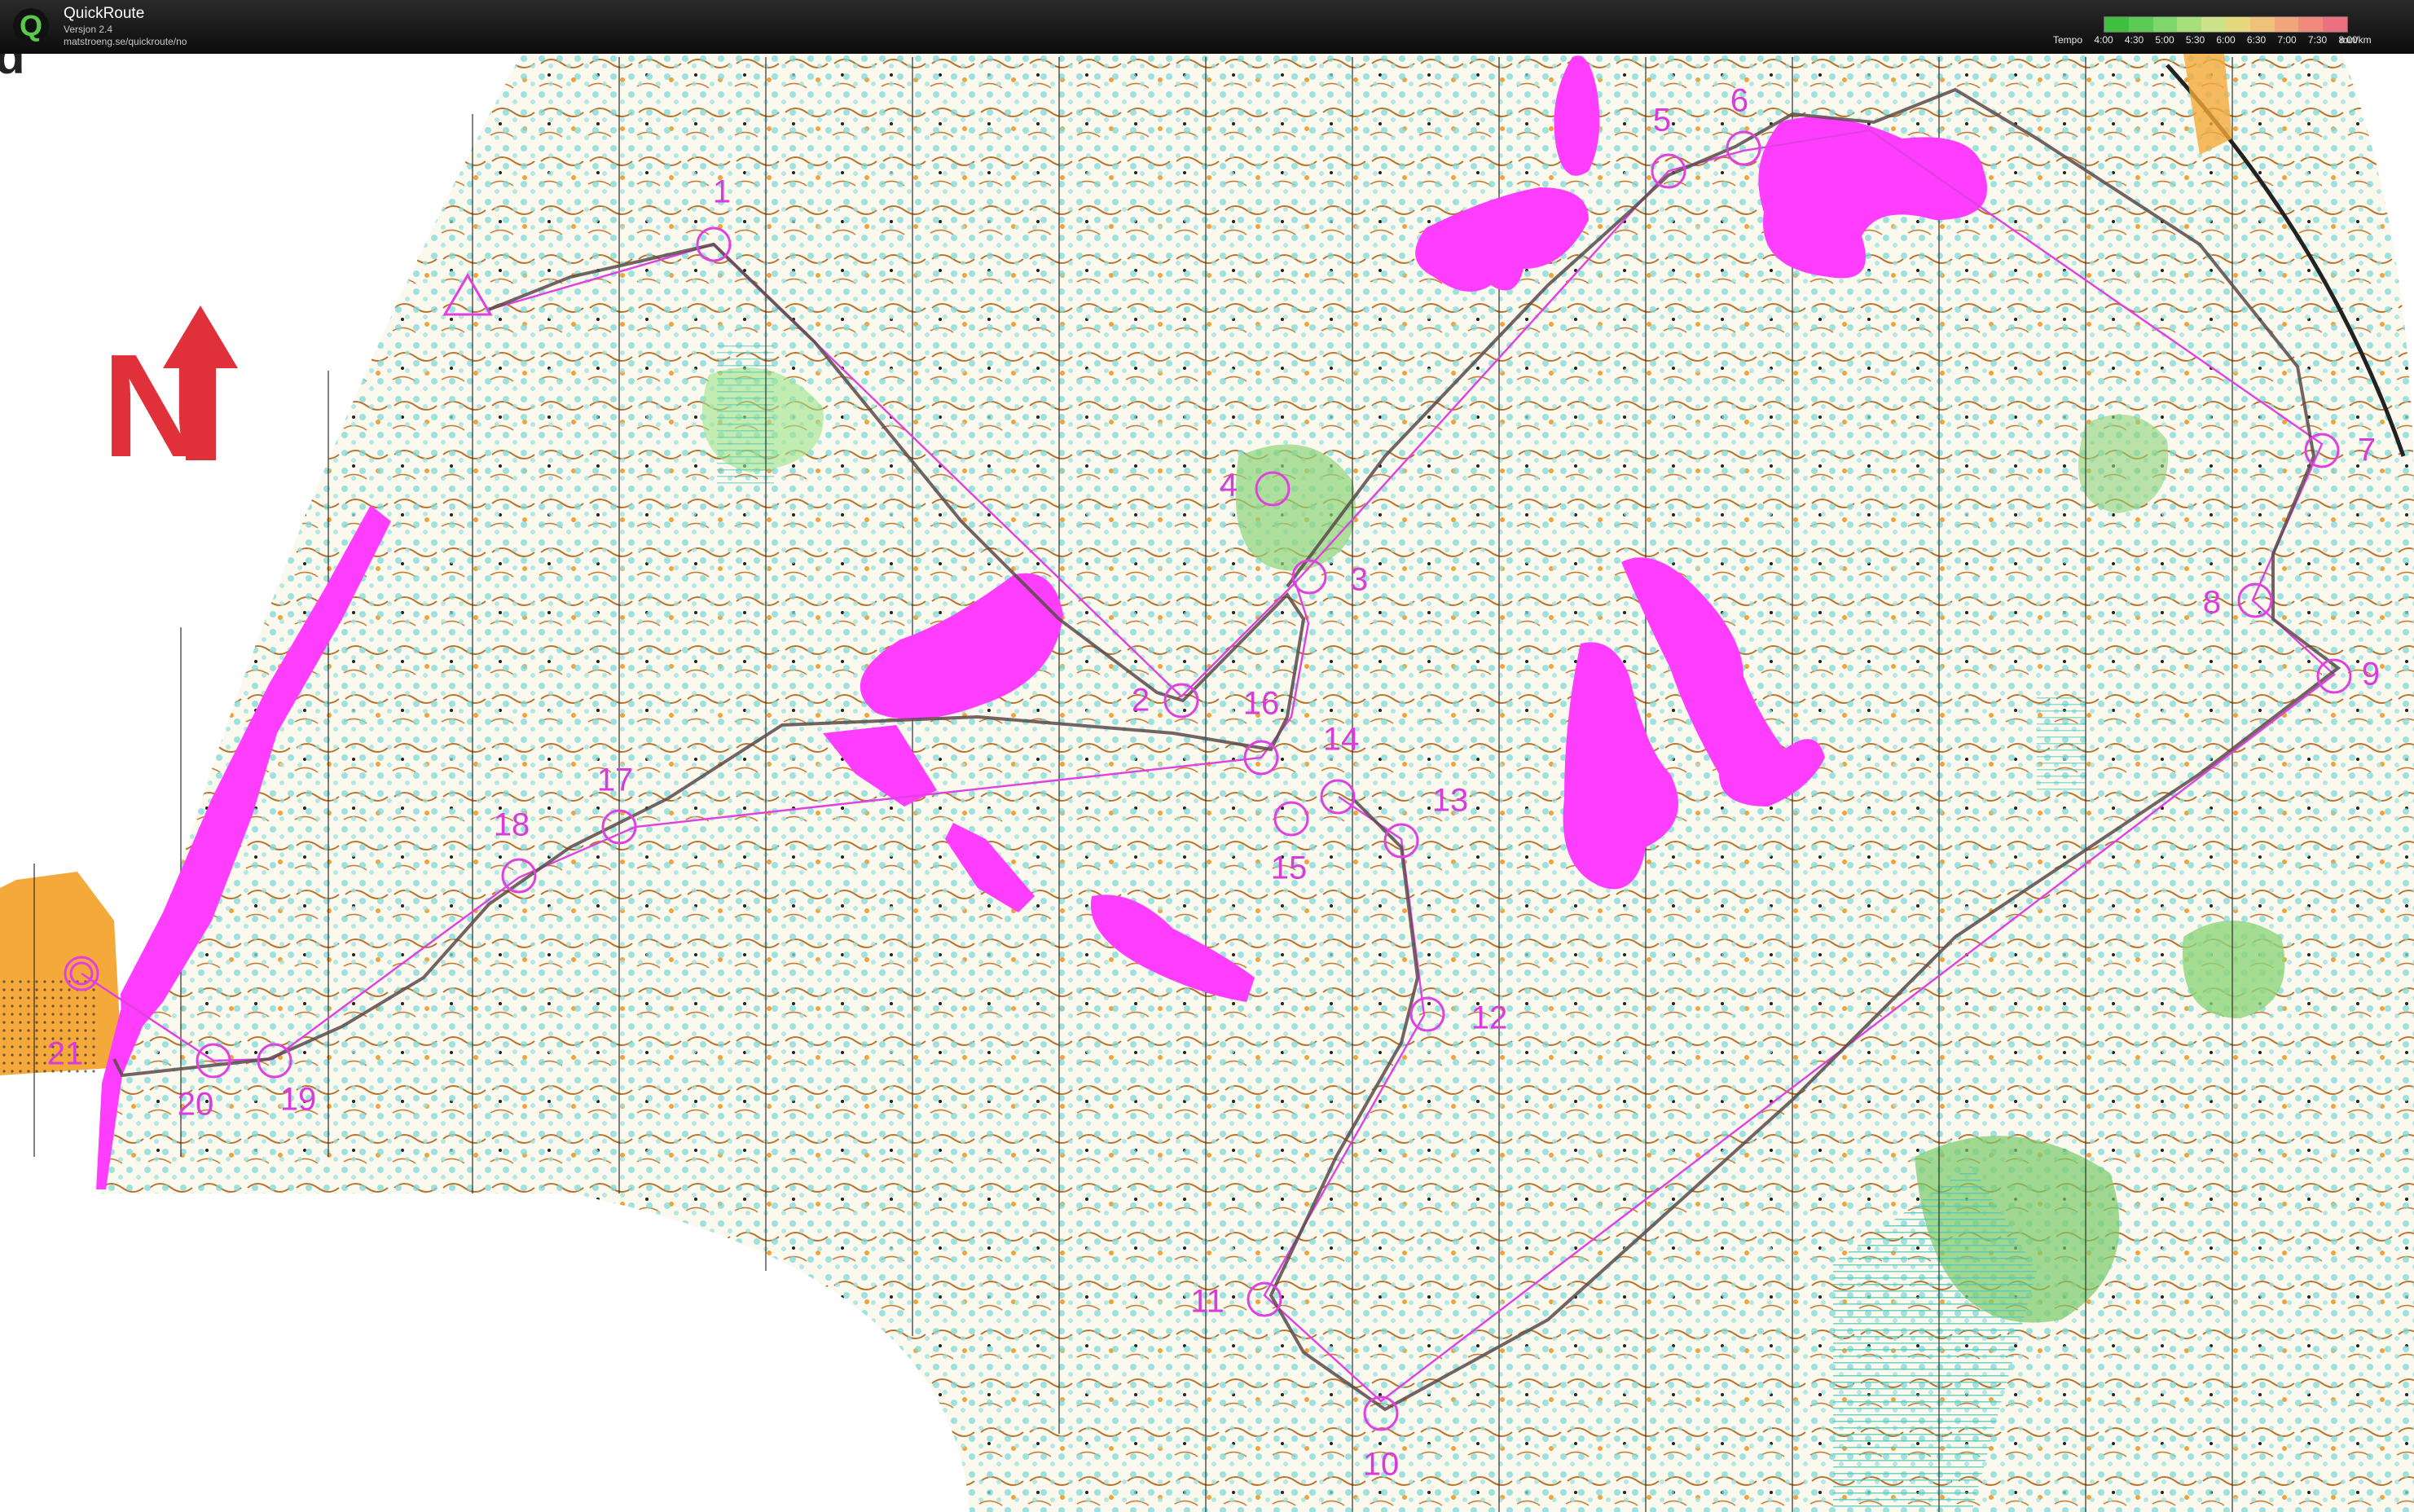  What do you see at coordinates (1261, 704) in the screenshot?
I see `control-number-16: 16` at bounding box center [1261, 704].